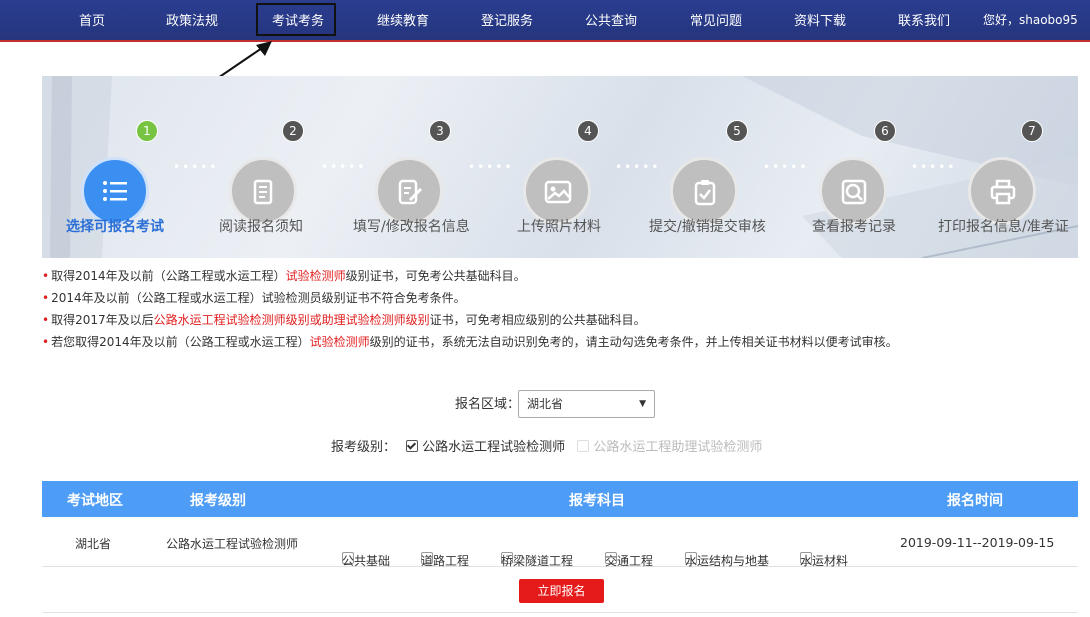  What do you see at coordinates (588, 131) in the screenshot?
I see `step-4-badge: 4` at bounding box center [588, 131].